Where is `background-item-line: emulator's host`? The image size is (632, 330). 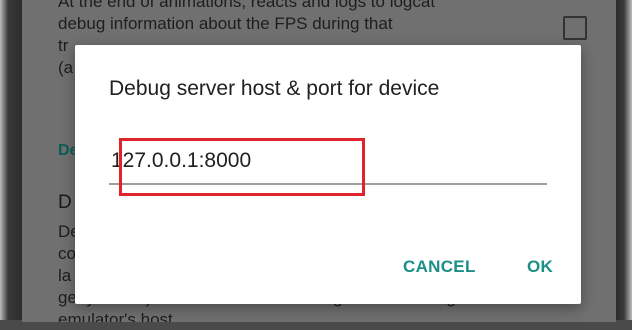 background-item-line: emulator's host is located at coordinates (115, 316).